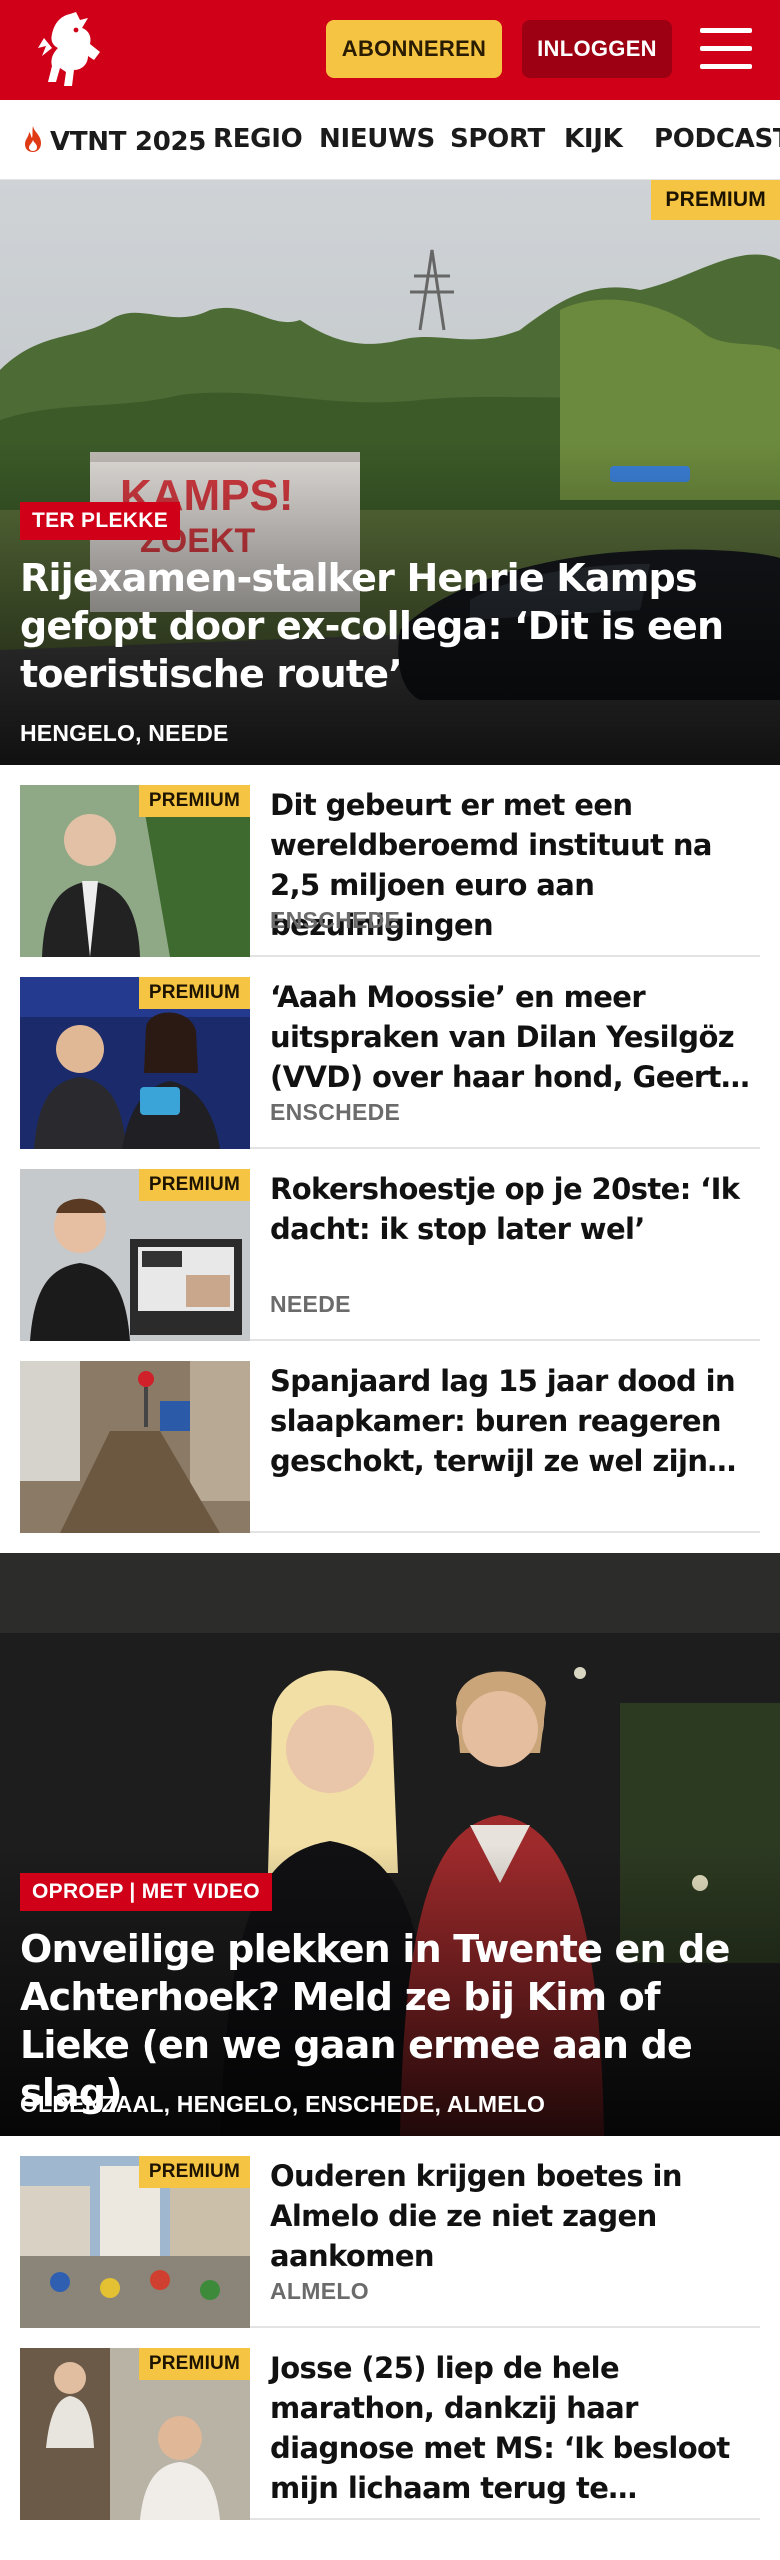 Image resolution: width=780 pixels, height=2560 pixels. Describe the element at coordinates (310, 1304) in the screenshot. I see `article-location: NEEDE` at that location.